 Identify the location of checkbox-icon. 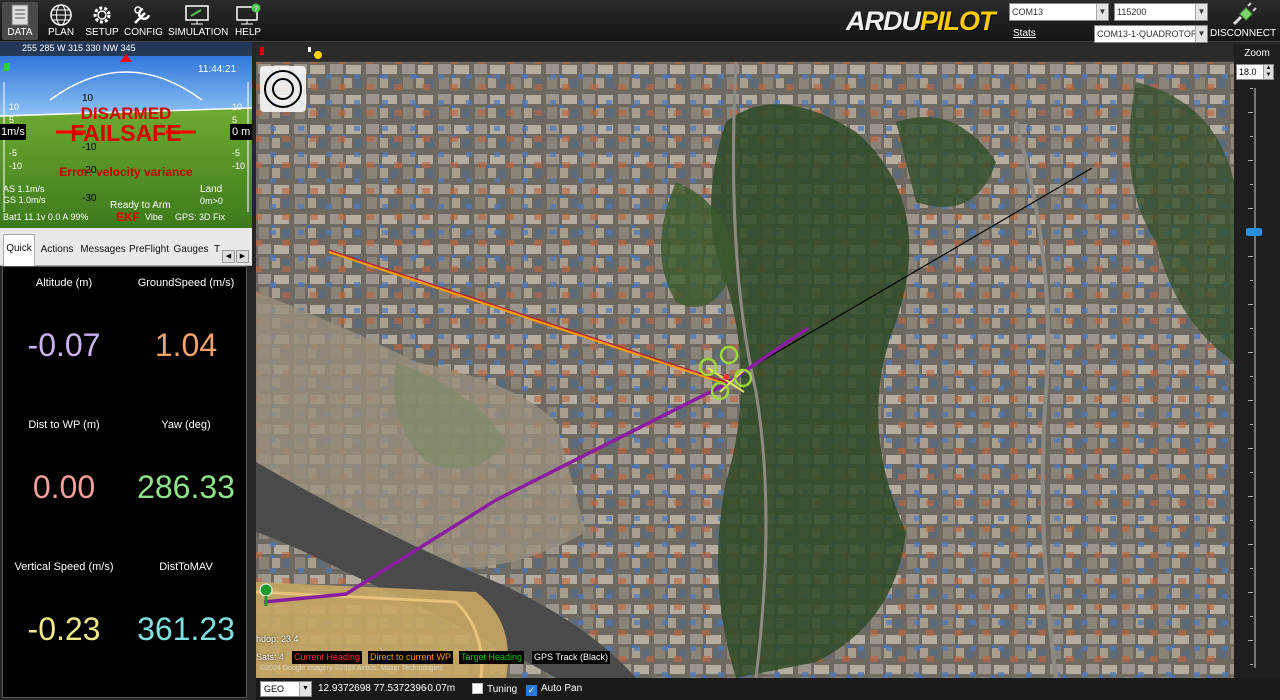
(477, 688).